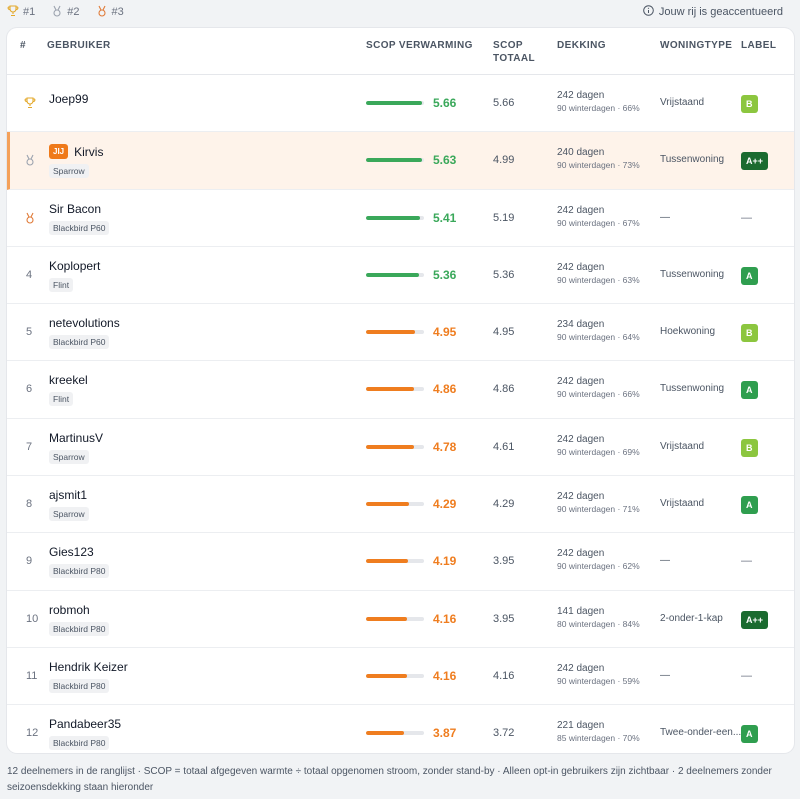  What do you see at coordinates (69, 505) in the screenshot?
I see `user-cell: ajsmit1 Sparrow` at bounding box center [69, 505].